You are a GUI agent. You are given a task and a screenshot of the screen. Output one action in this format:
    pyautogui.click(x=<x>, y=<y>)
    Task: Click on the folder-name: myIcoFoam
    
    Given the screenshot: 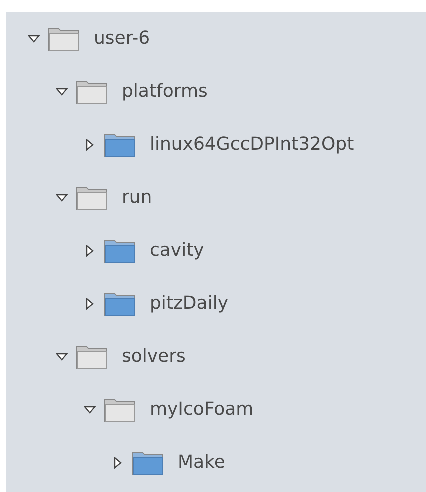 What is the action you would take?
    pyautogui.click(x=202, y=409)
    